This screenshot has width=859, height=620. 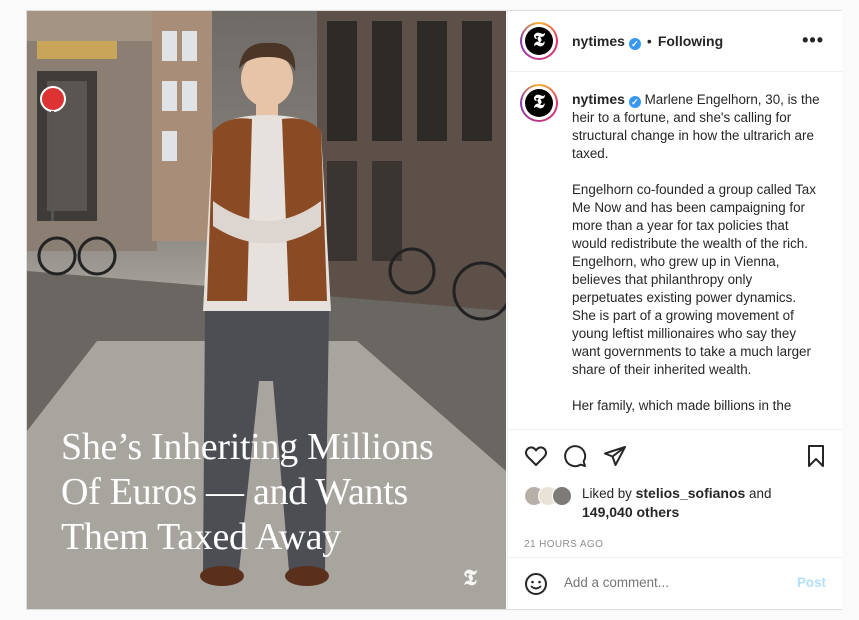 I want to click on post-header: 𝕿 nytimes ✓ • Following •••, so click(x=675, y=41).